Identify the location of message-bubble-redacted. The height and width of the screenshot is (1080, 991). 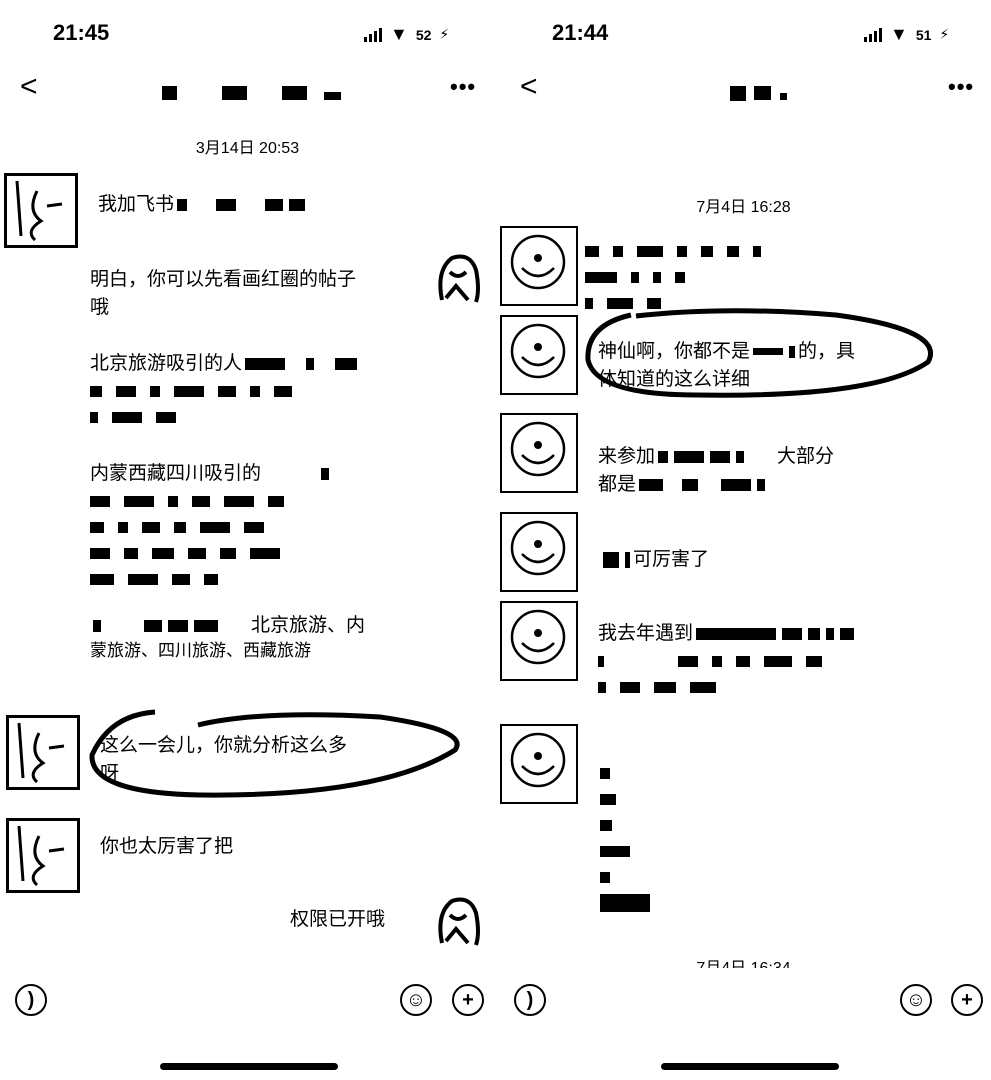
(625, 838).